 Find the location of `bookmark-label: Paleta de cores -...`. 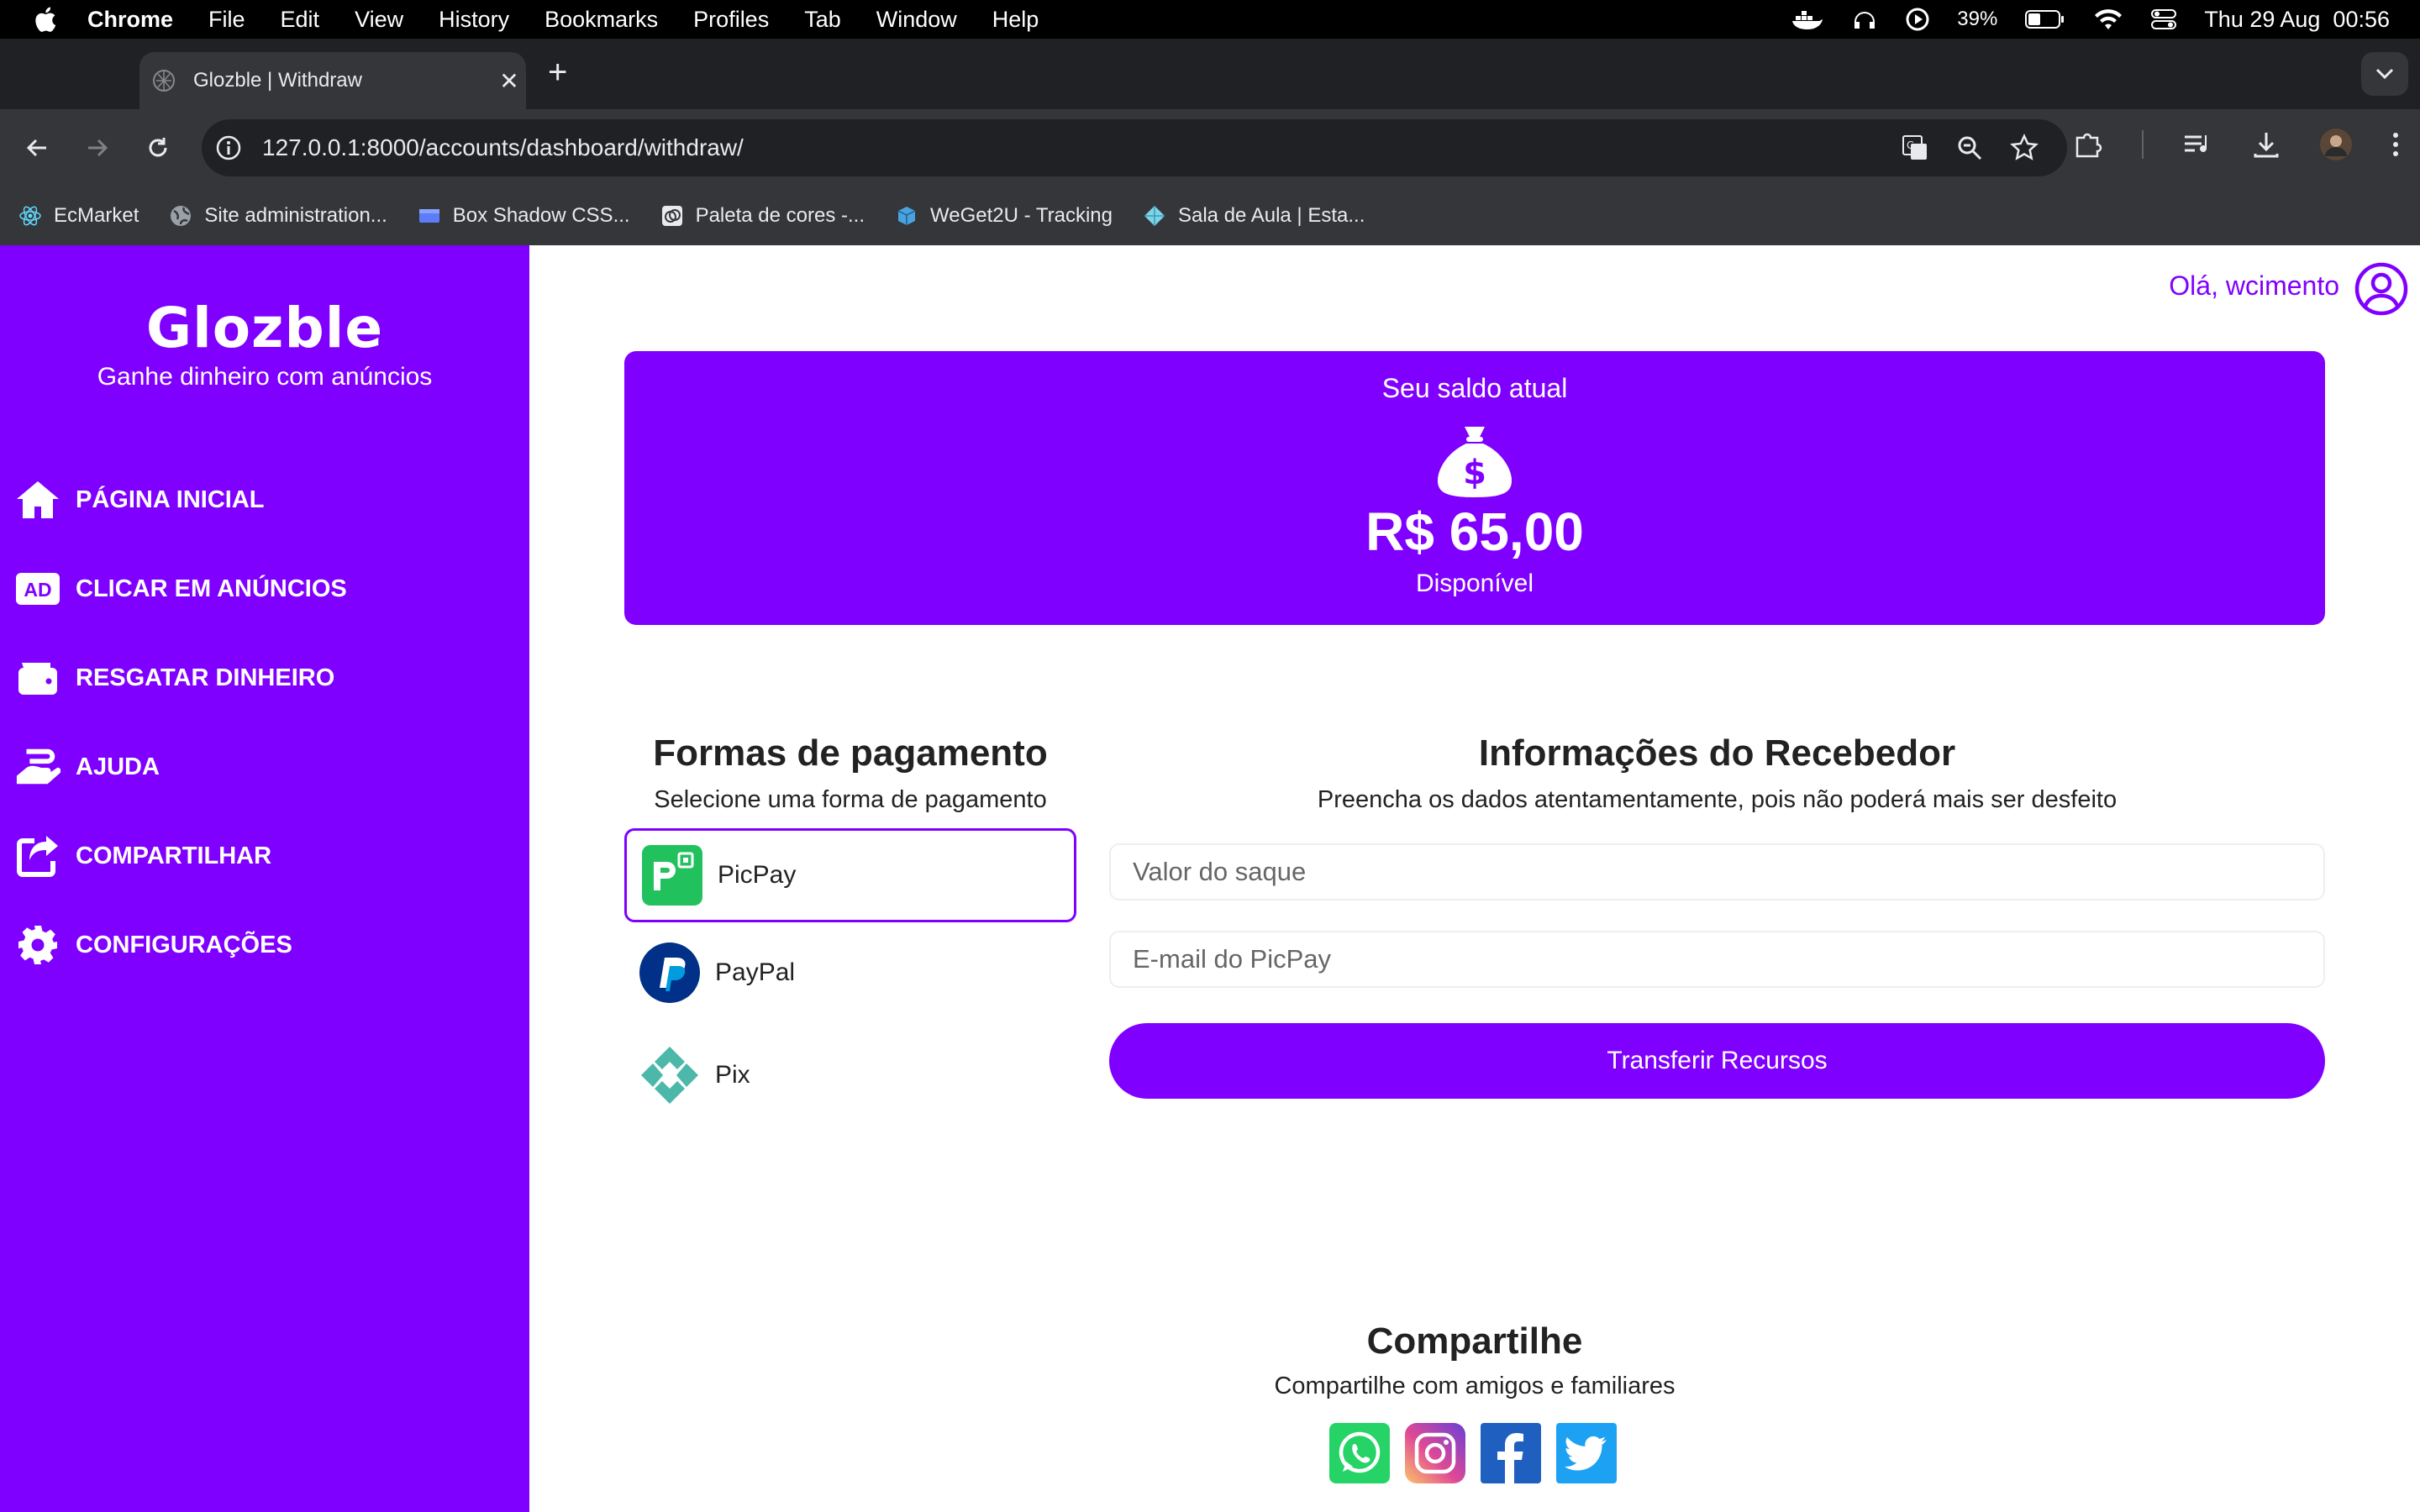

bookmark-label: Paleta de cores -... is located at coordinates (780, 215).